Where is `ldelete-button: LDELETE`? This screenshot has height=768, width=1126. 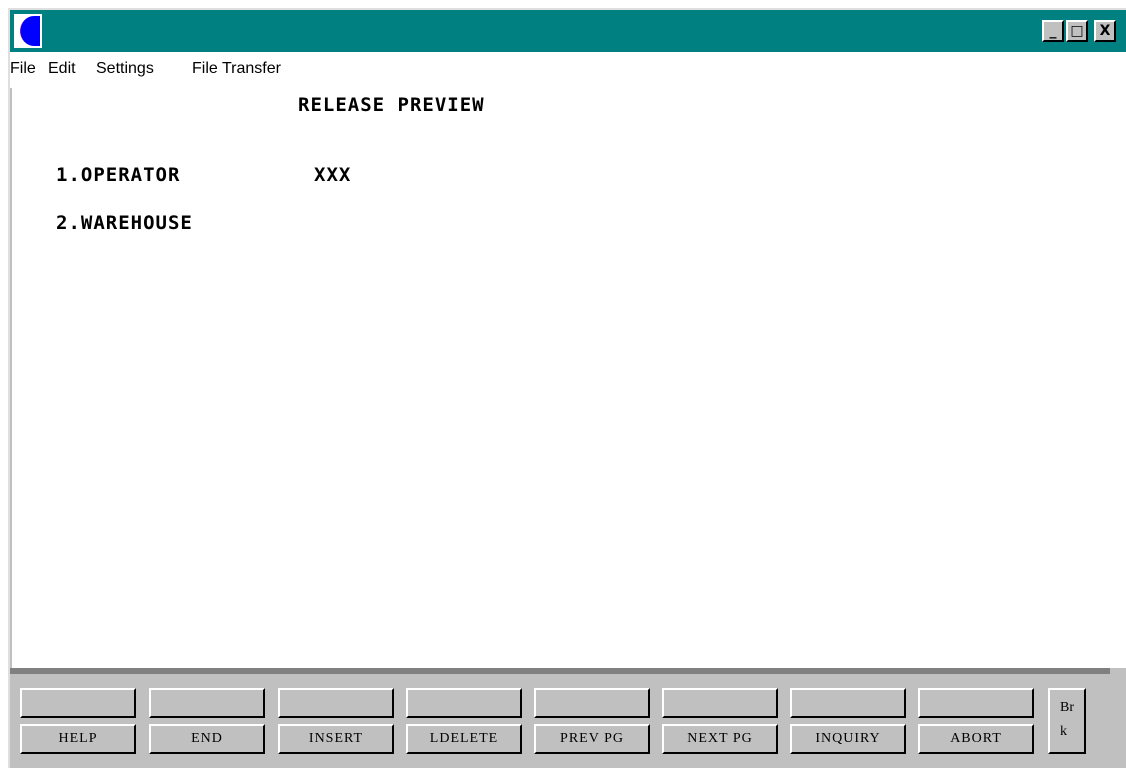
ldelete-button: LDELETE is located at coordinates (464, 739).